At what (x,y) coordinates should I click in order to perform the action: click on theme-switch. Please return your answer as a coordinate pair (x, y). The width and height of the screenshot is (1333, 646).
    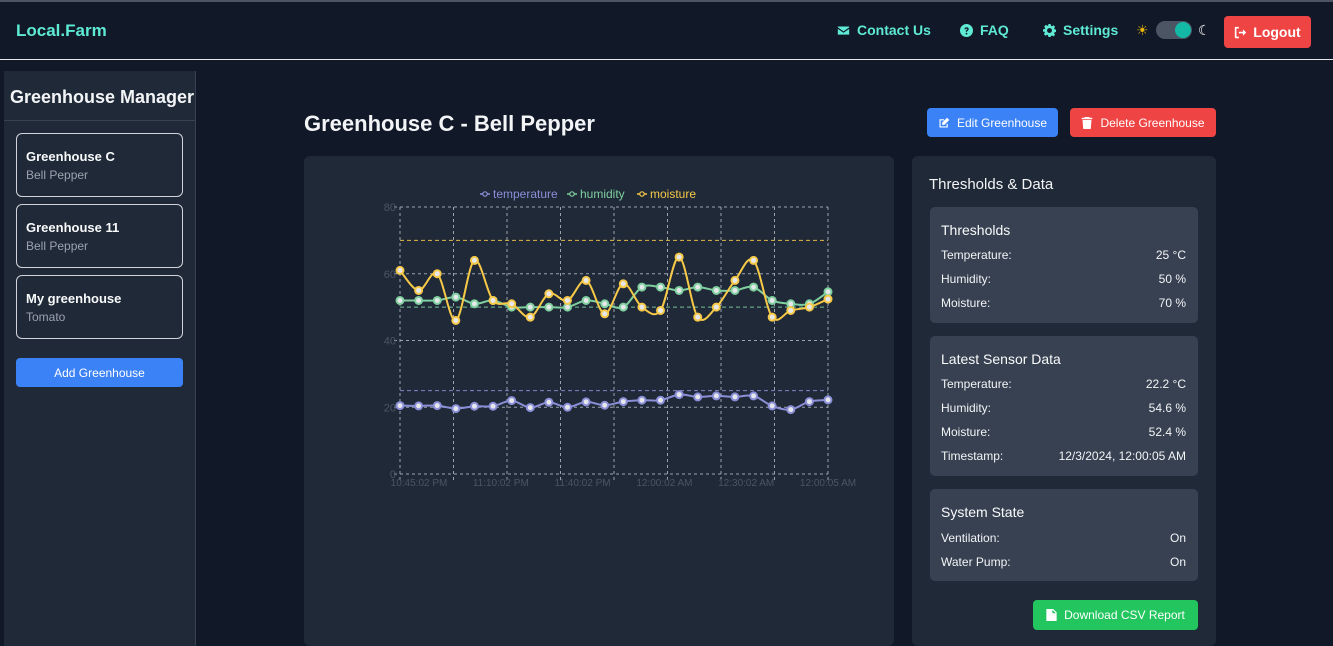
    Looking at the image, I should click on (1174, 30).